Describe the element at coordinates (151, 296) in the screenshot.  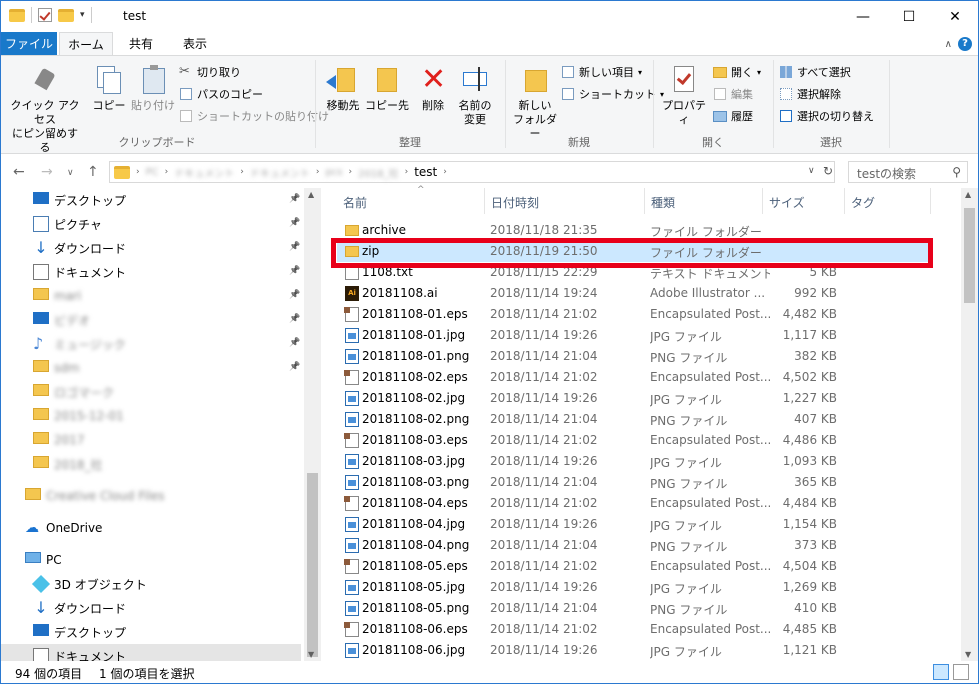
I see `quick-access-item: mari 📌` at that location.